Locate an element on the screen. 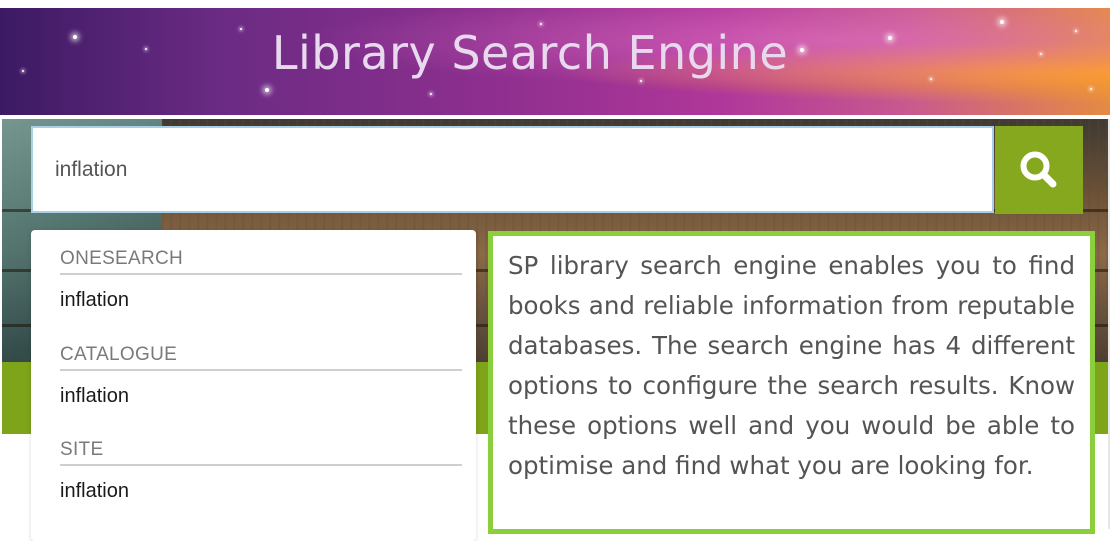 Image resolution: width=1110 pixels, height=541 pixels. search-button is located at coordinates (1039, 170).